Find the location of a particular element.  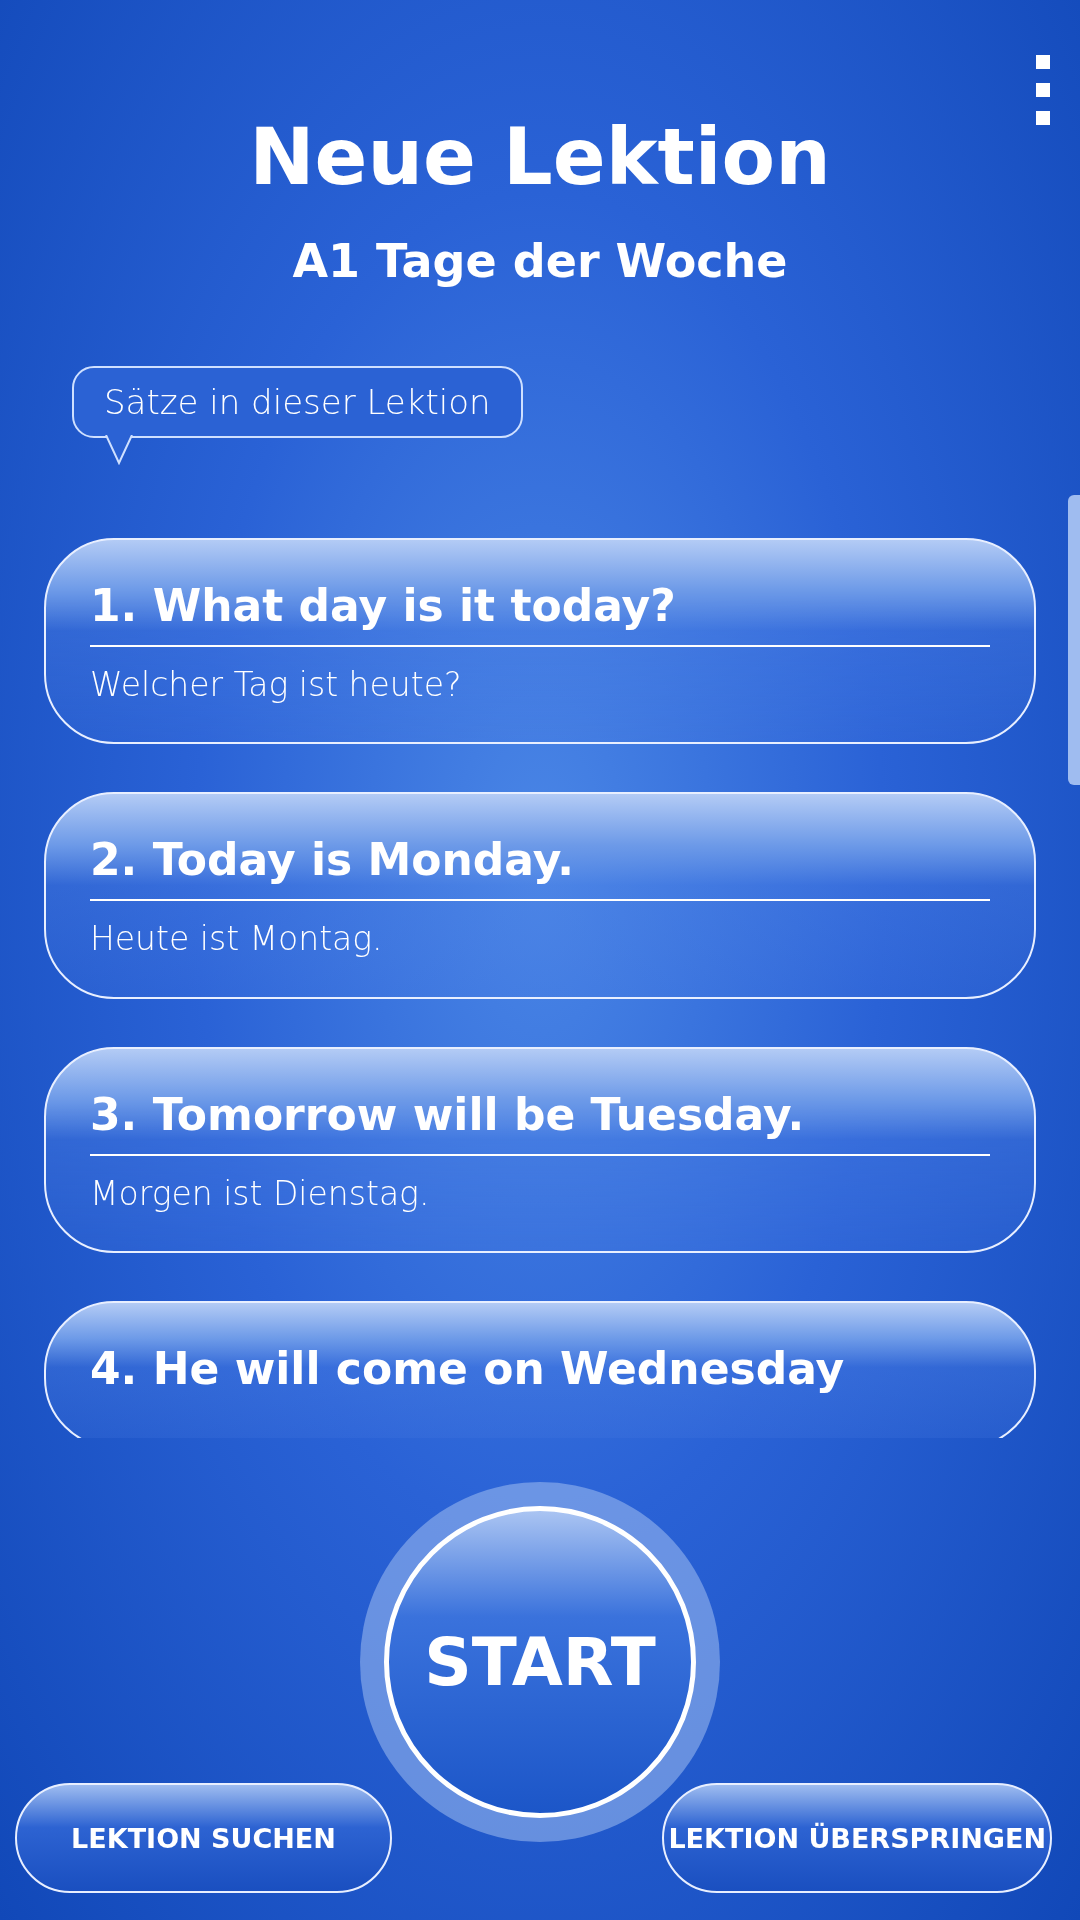

english-sentence: 2. Today is Monday. is located at coordinates (332, 861).